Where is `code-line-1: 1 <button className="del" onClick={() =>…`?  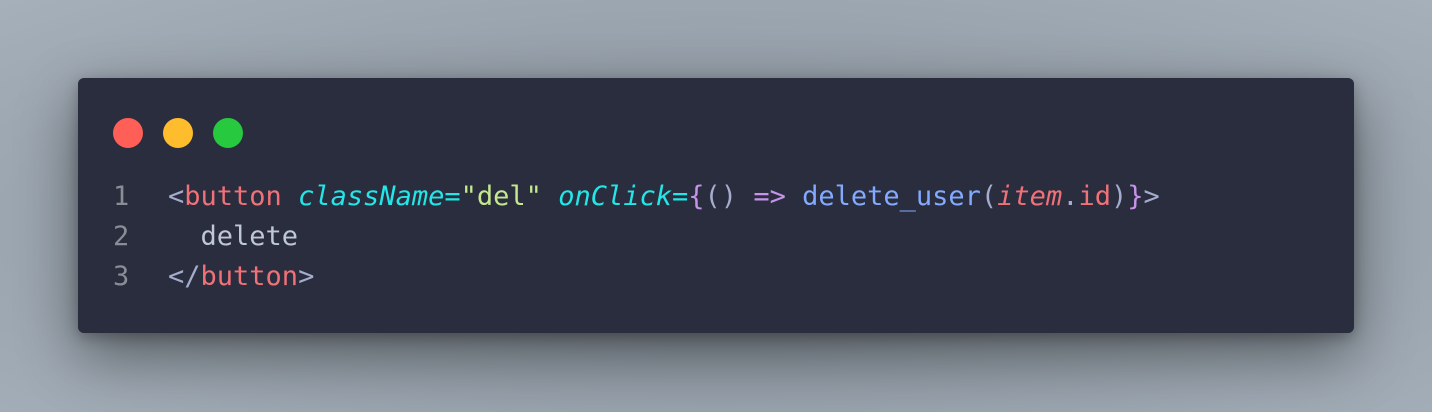
code-line-1: 1 <button className="del" onClick={() =>… is located at coordinates (619, 197).